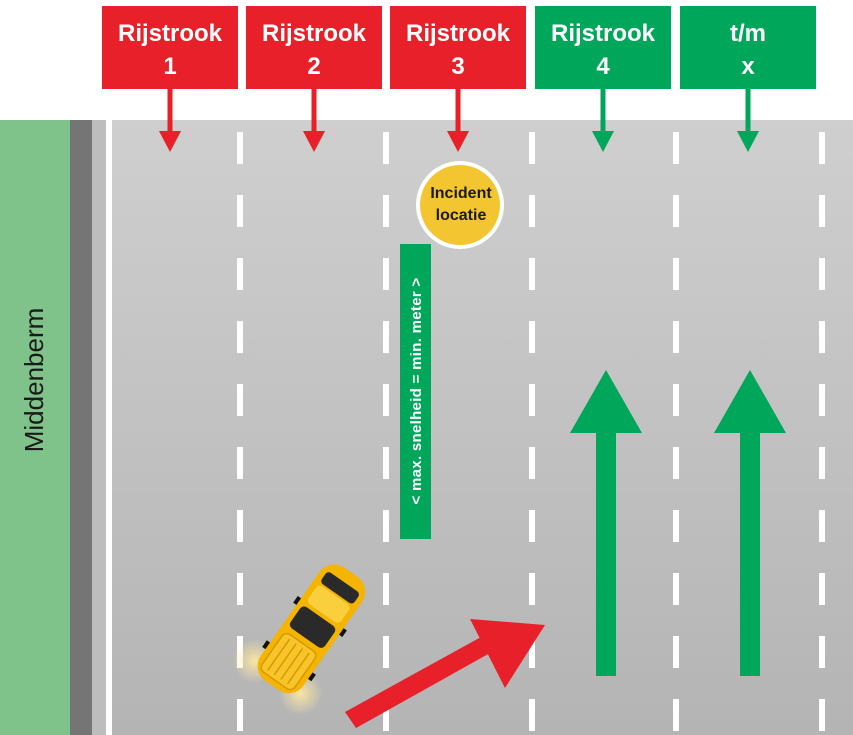  I want to click on incident-circle-fill, so click(460, 205).